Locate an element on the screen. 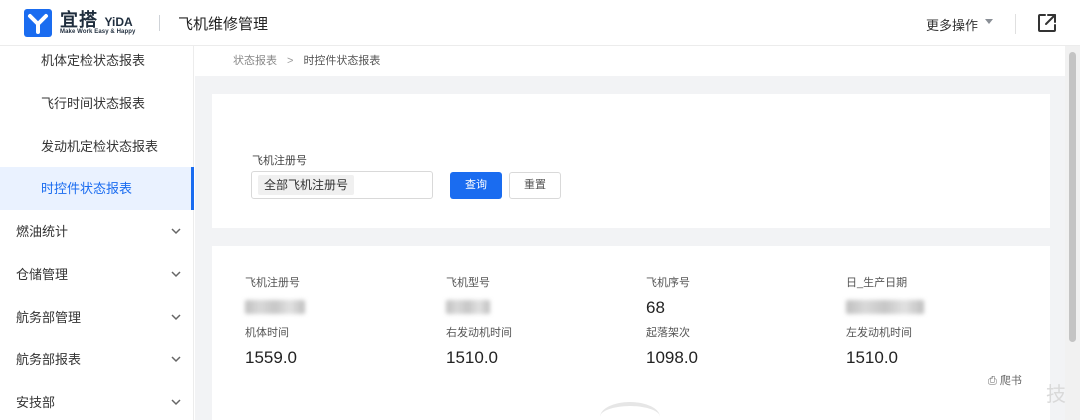 The image size is (1080, 420). sidebar-group-label: 燃油统计 is located at coordinates (42, 231).